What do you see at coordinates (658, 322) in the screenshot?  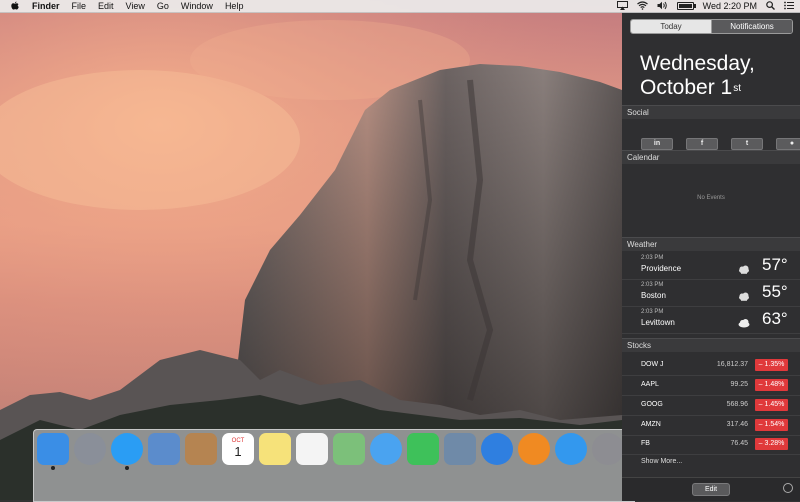 I see `weather-city: Levittown` at bounding box center [658, 322].